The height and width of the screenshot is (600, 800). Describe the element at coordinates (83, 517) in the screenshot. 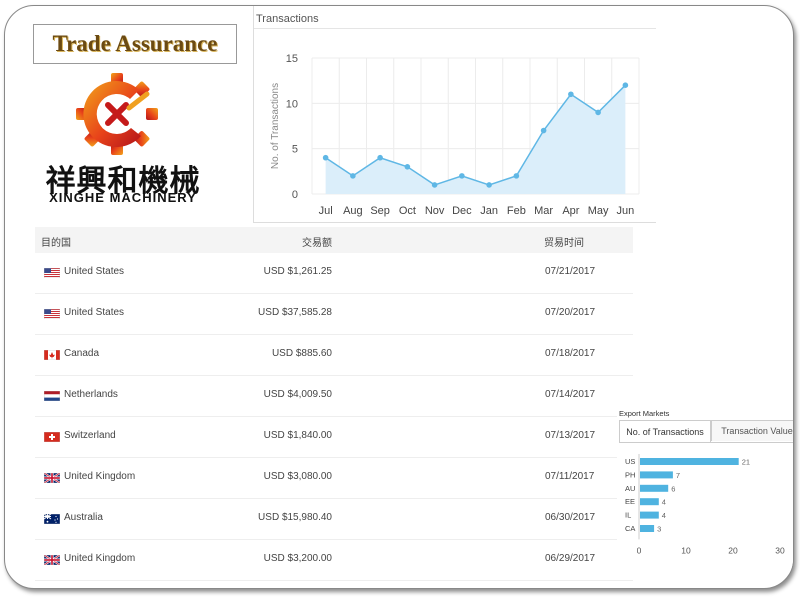

I see `row-country: Australia` at that location.